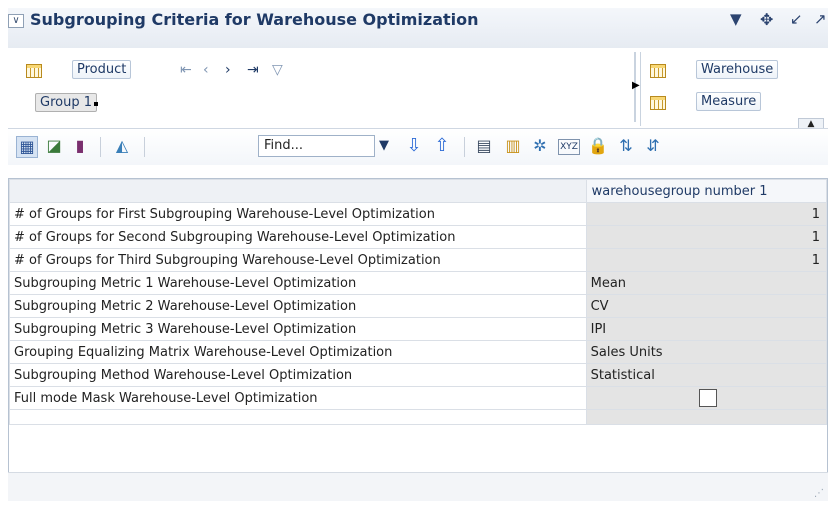 The width and height of the screenshot is (834, 508). I want to click on dropdown-menu-icon: ▼, so click(736, 19).